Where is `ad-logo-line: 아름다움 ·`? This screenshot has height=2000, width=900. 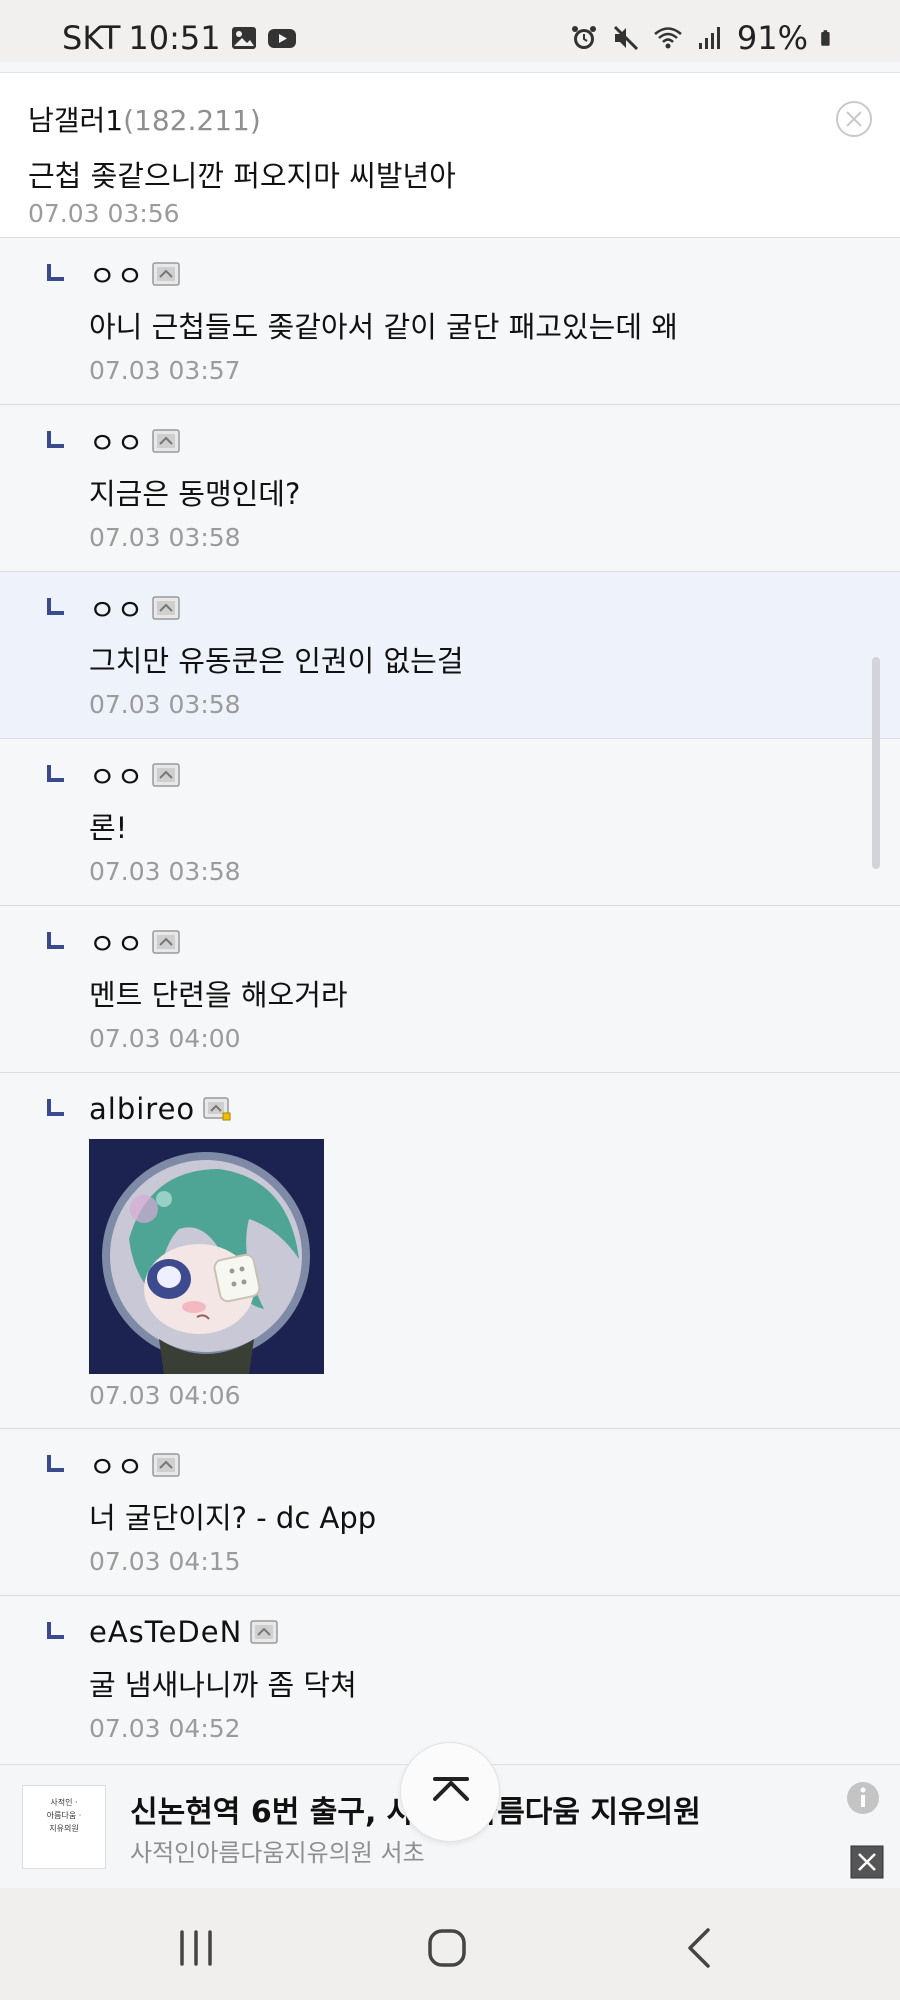 ad-logo-line: 아름다움 · is located at coordinates (64, 1815).